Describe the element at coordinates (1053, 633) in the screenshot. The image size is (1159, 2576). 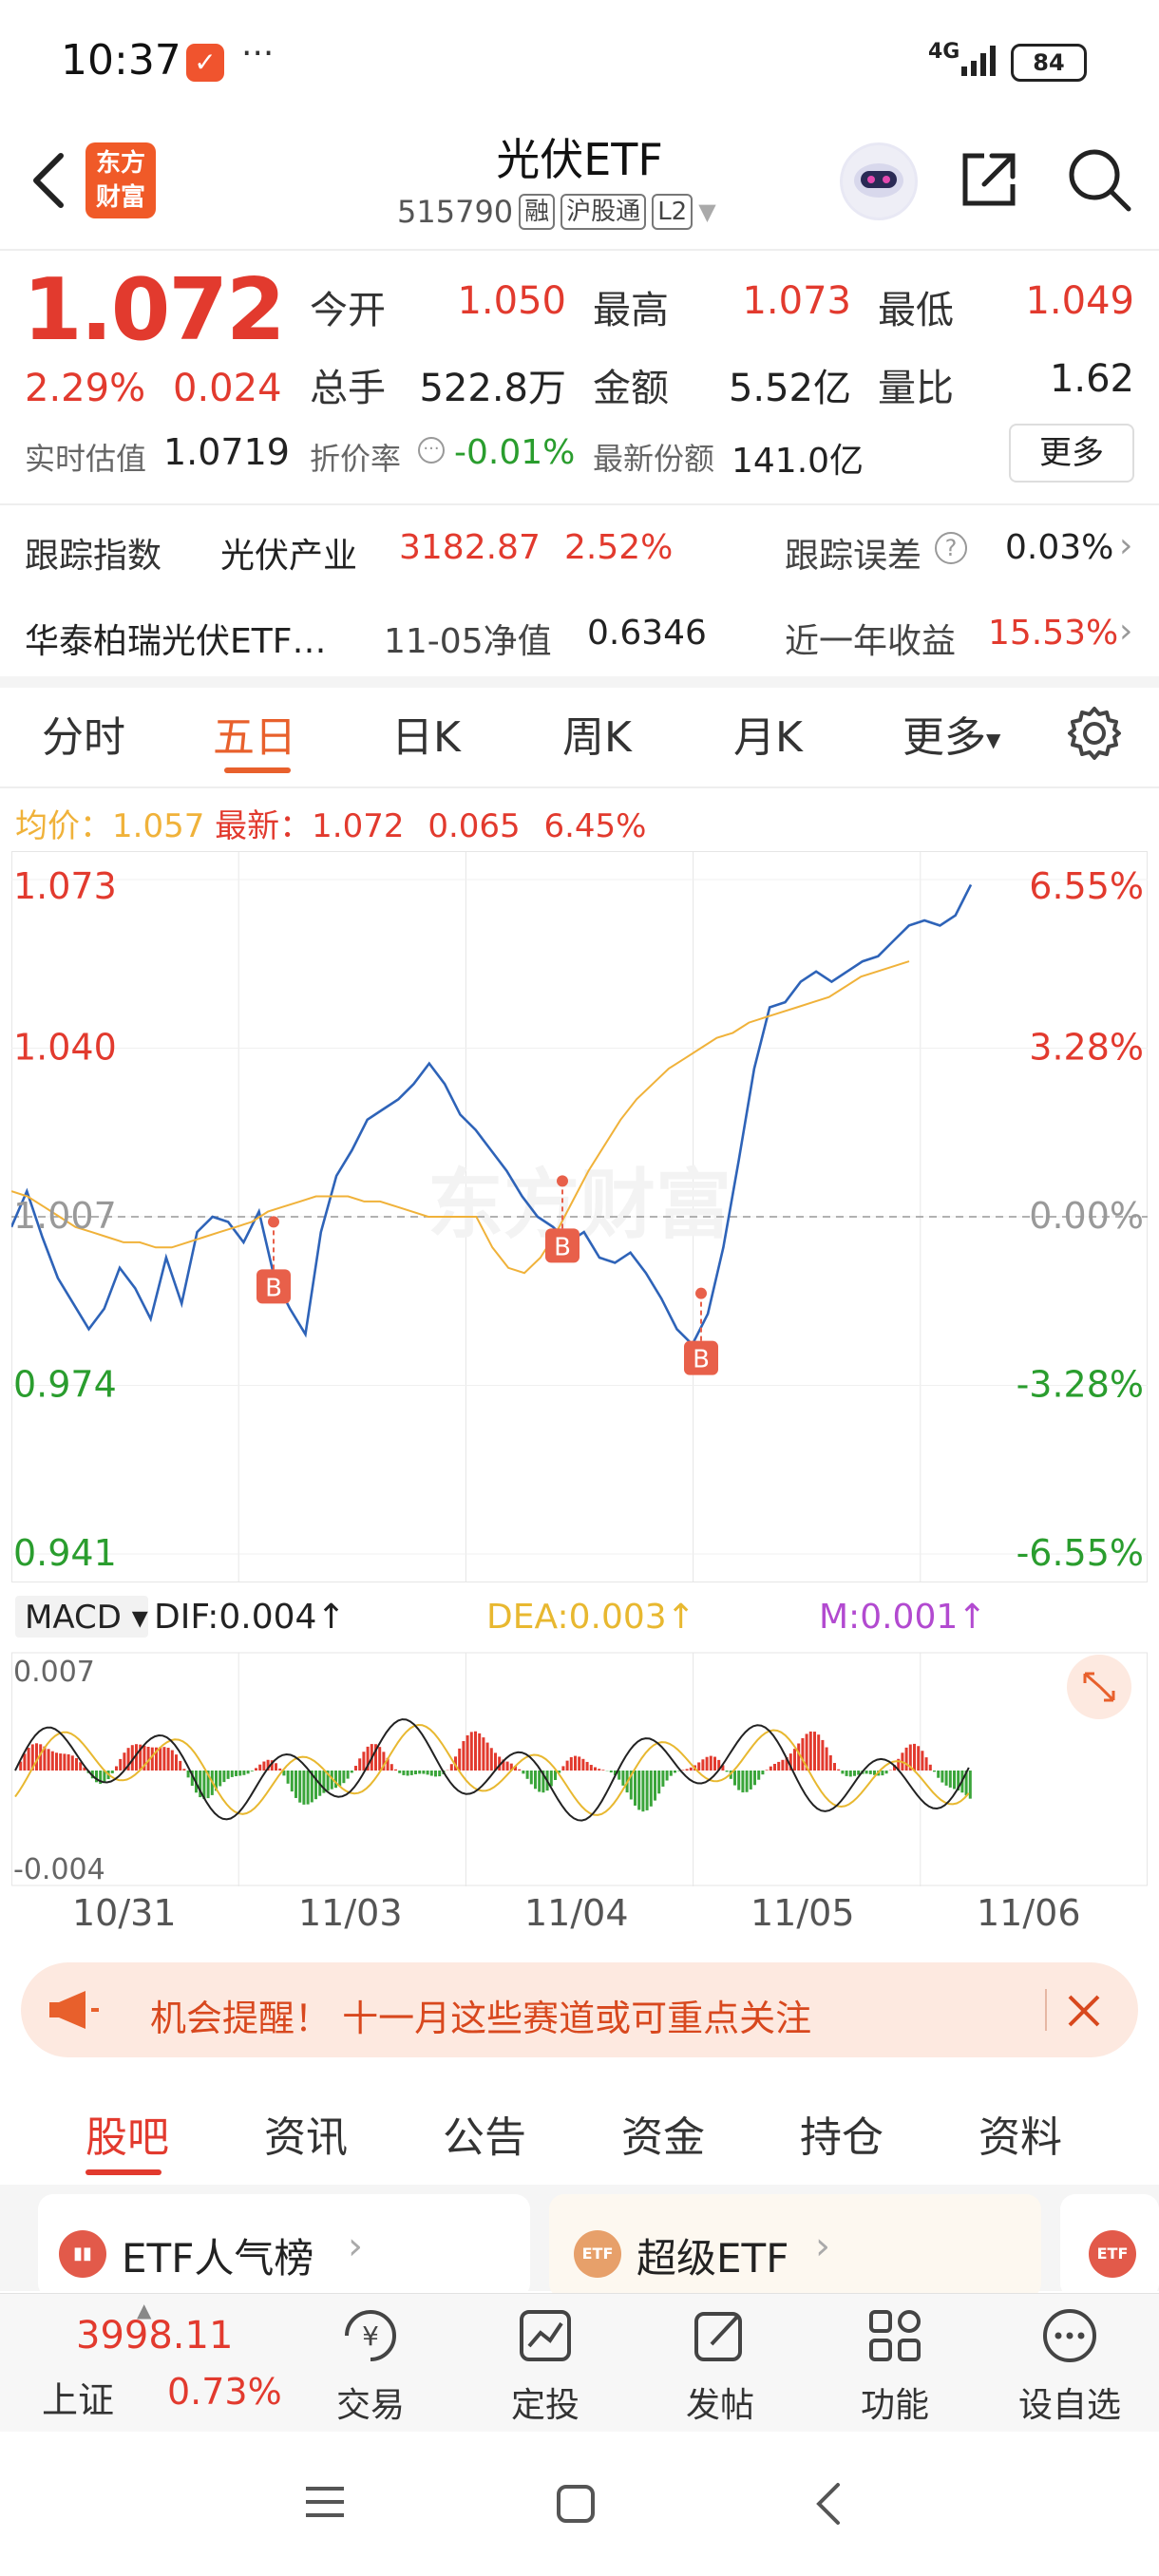
I see `yearly-return-value: 15.53%` at that location.